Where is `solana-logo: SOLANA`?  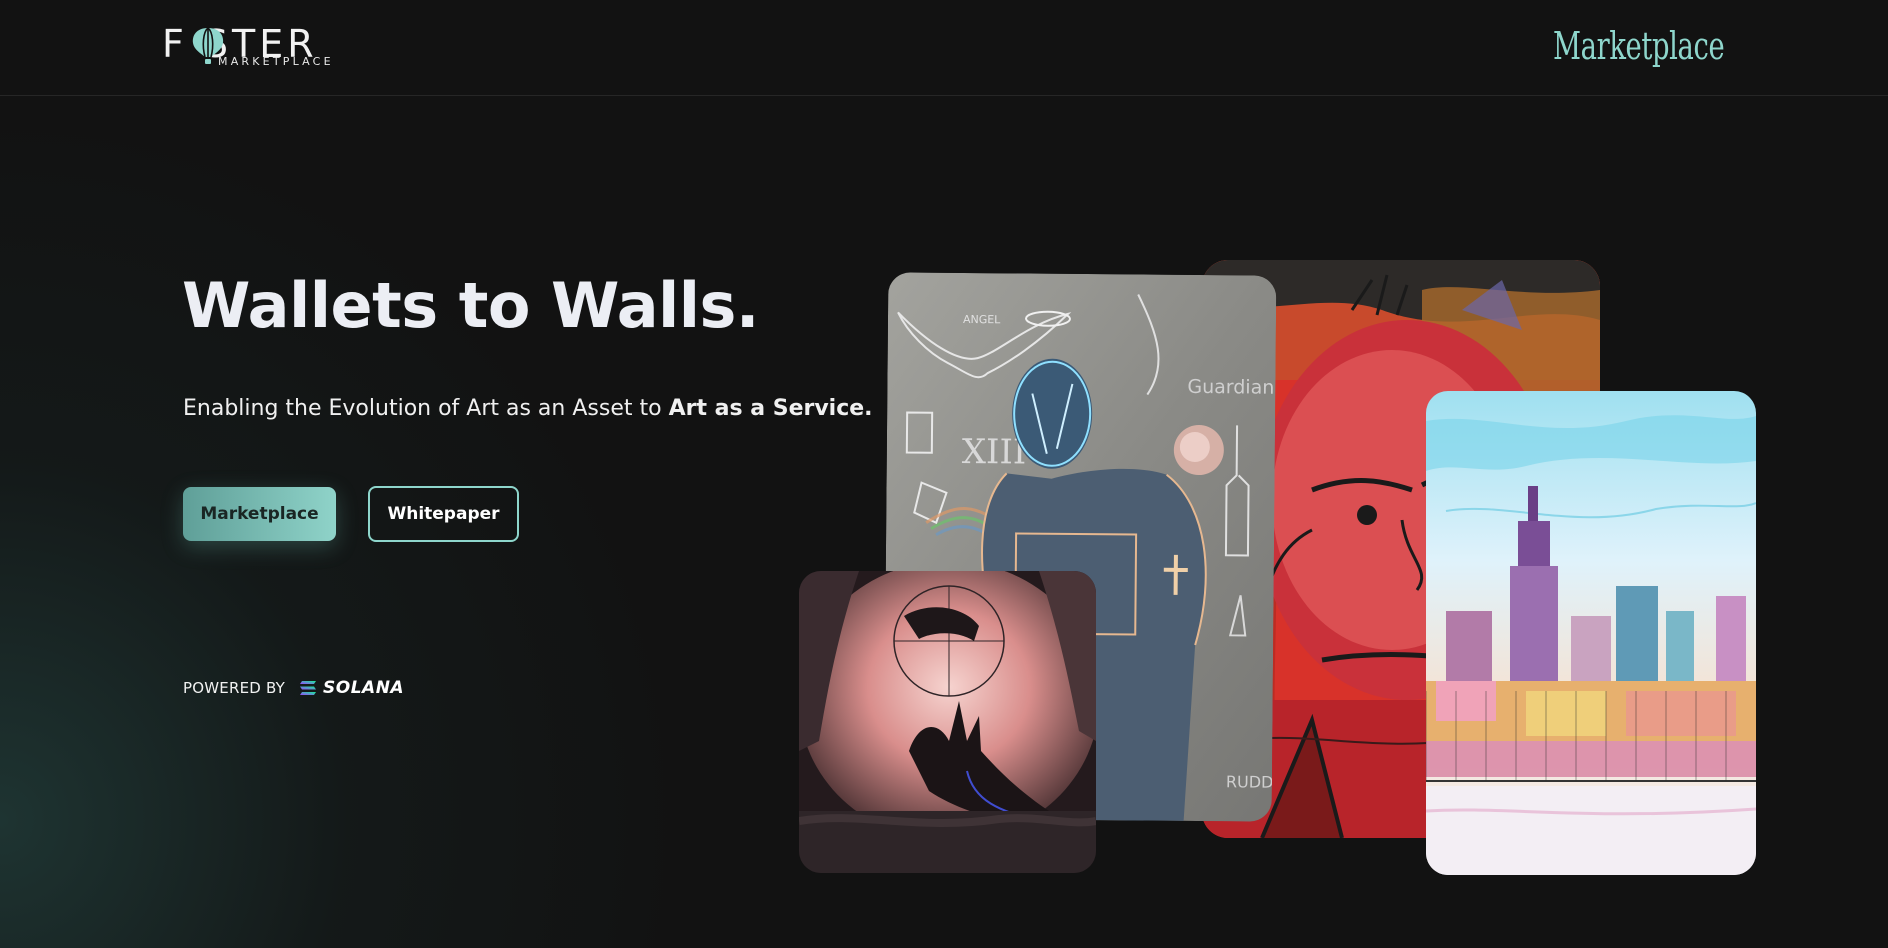 solana-logo: SOLANA is located at coordinates (351, 688).